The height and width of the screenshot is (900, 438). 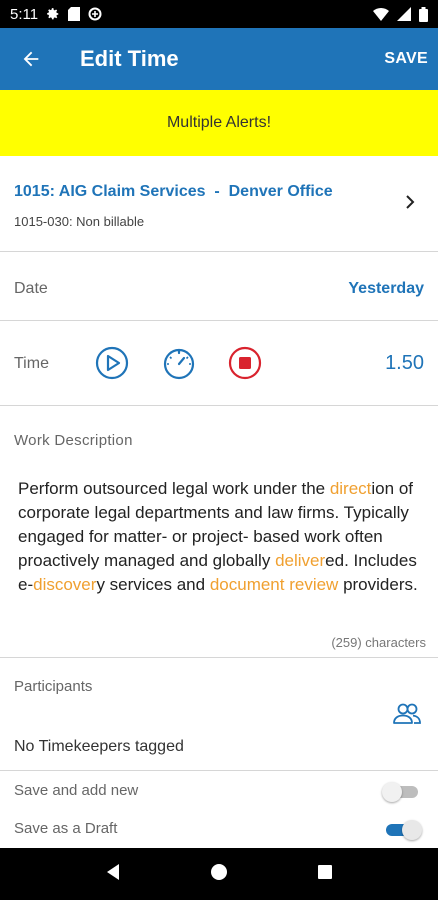 What do you see at coordinates (219, 829) in the screenshot?
I see `save-as-draft-row: Save as a Draft` at bounding box center [219, 829].